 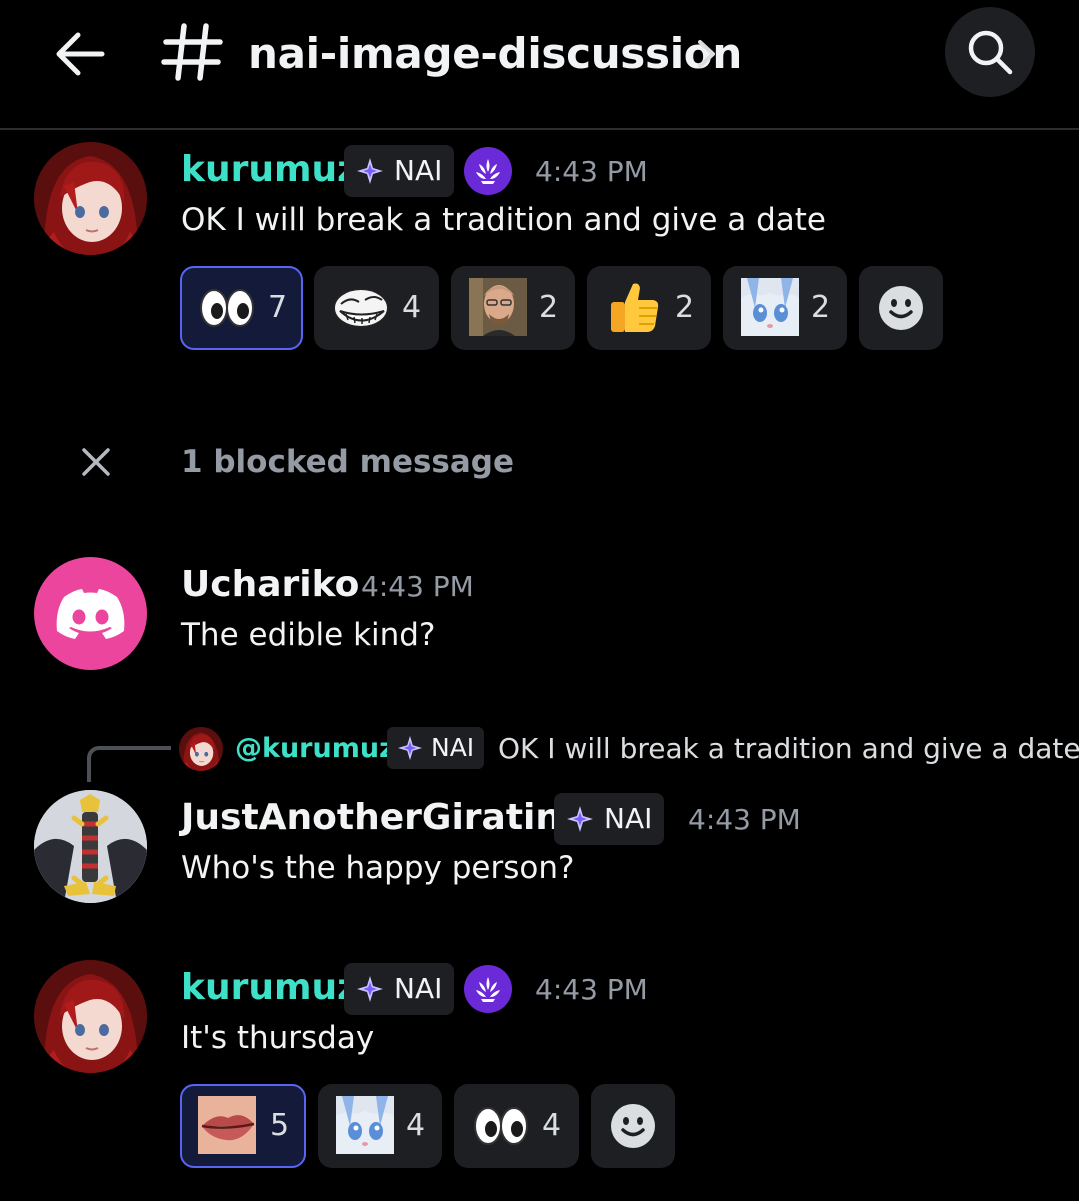 What do you see at coordinates (347, 462) in the screenshot?
I see `blocked-message-label: 1 blocked message` at bounding box center [347, 462].